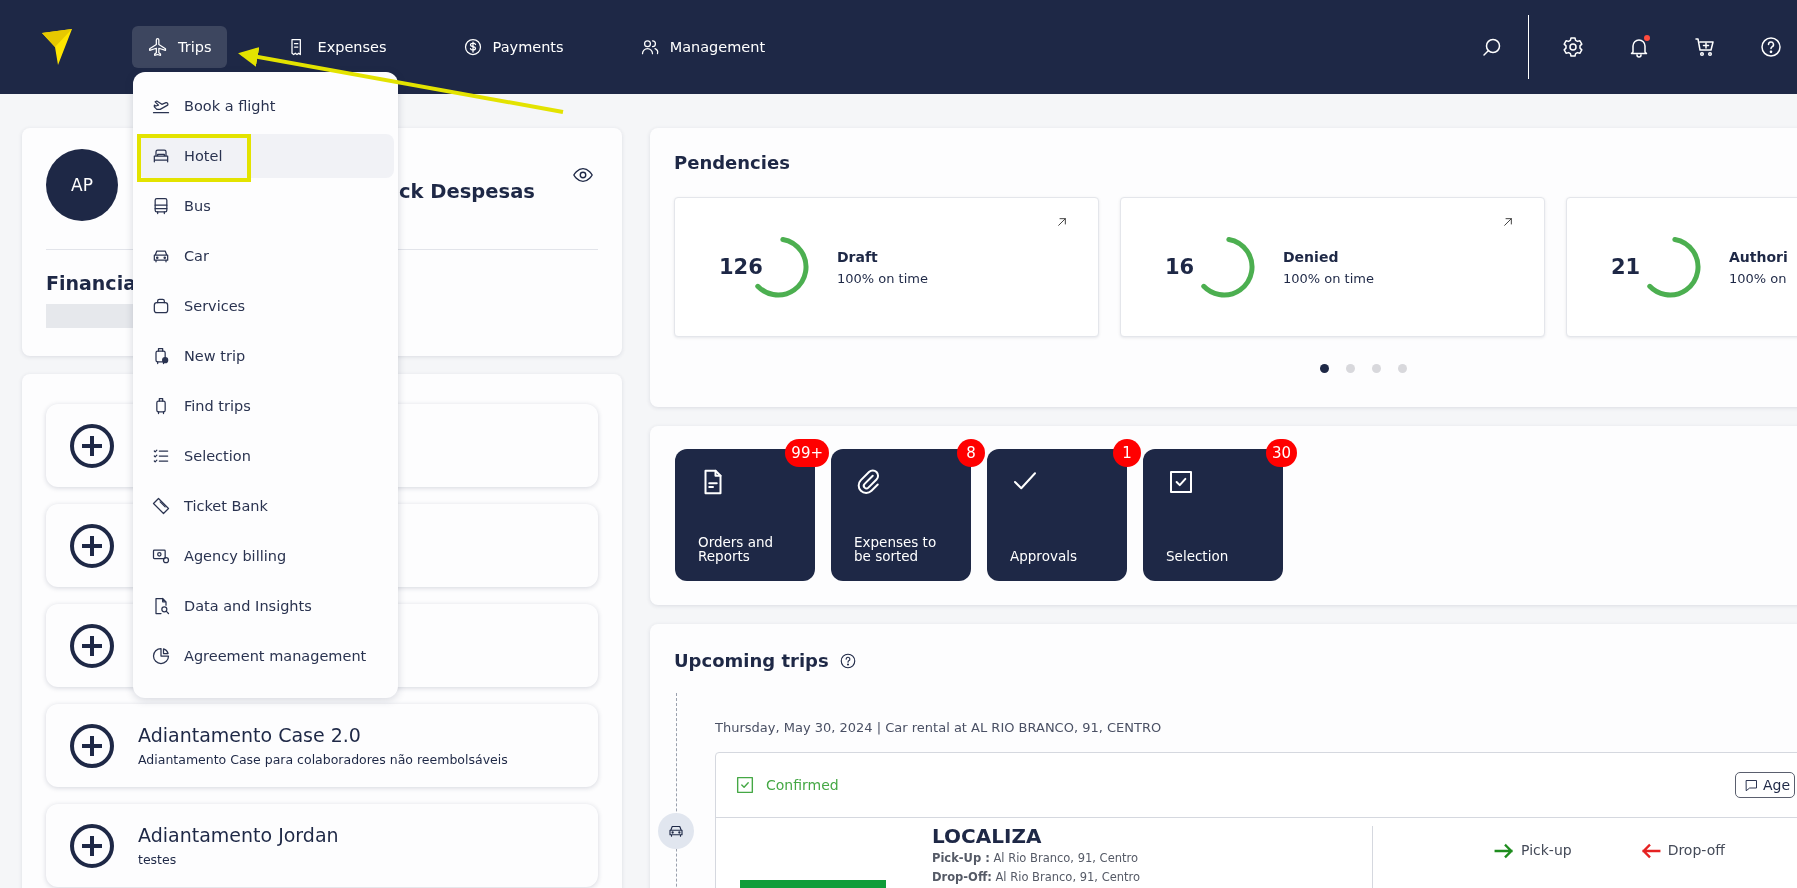  I want to click on pendency-label: Draft, so click(858, 256).